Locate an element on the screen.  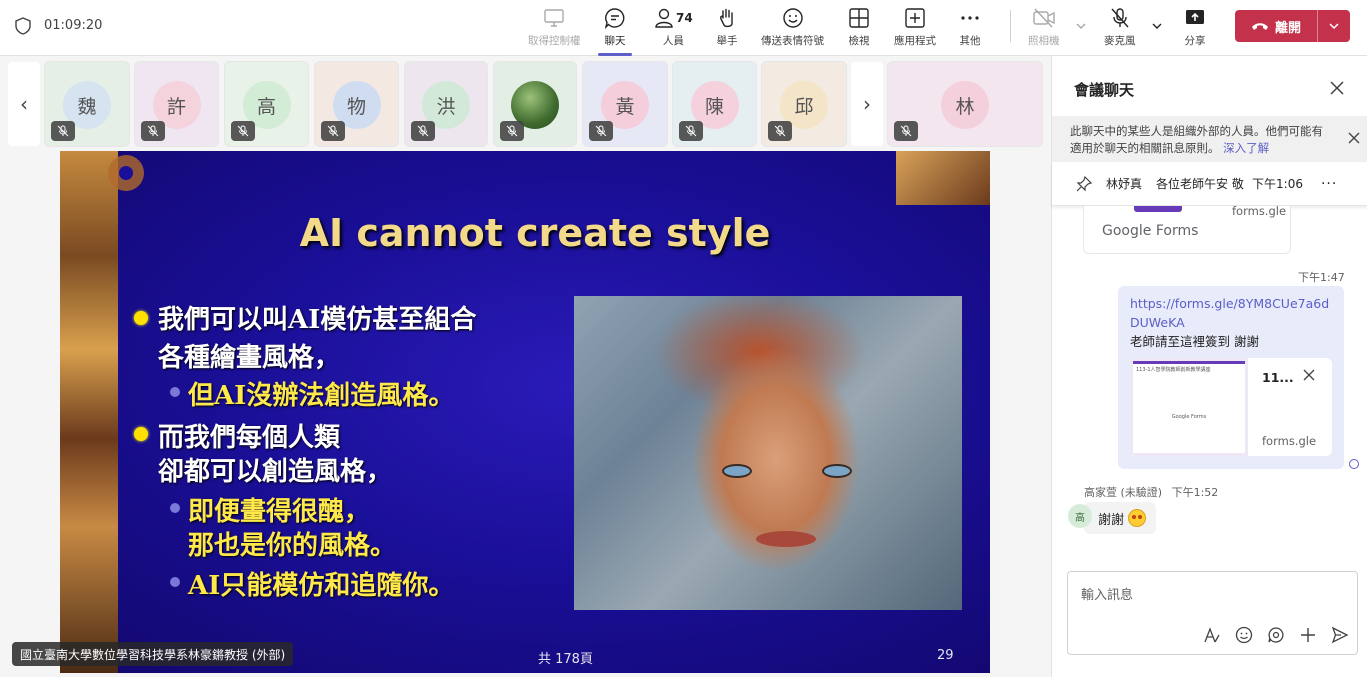
form-thumbnail: 113-1人智學院教師創新教學講座 Google Forms is located at coordinates (1189, 407).